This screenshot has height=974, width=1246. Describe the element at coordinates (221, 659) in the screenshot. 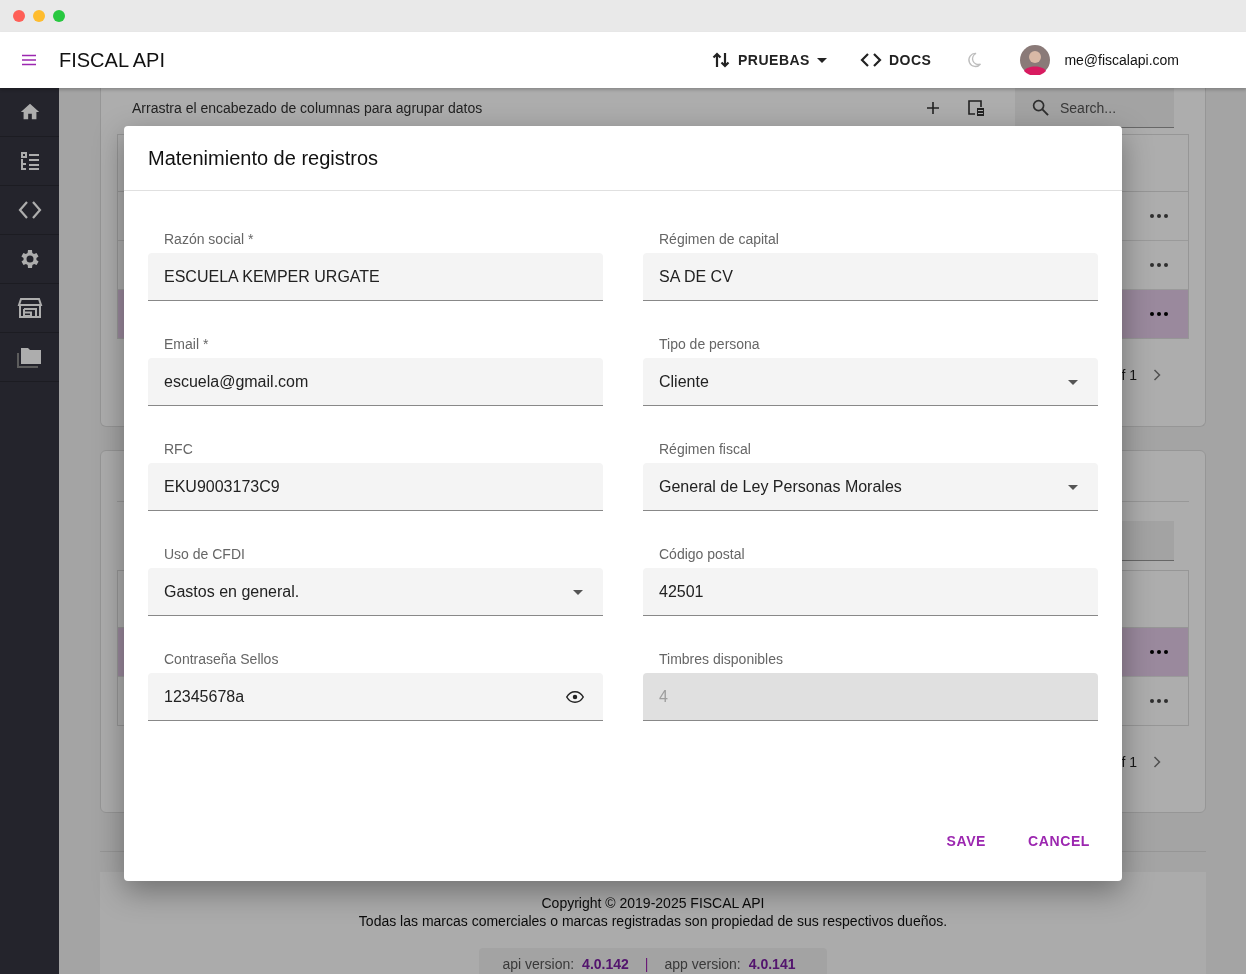

I see `field-label: Contraseña Sellos` at that location.